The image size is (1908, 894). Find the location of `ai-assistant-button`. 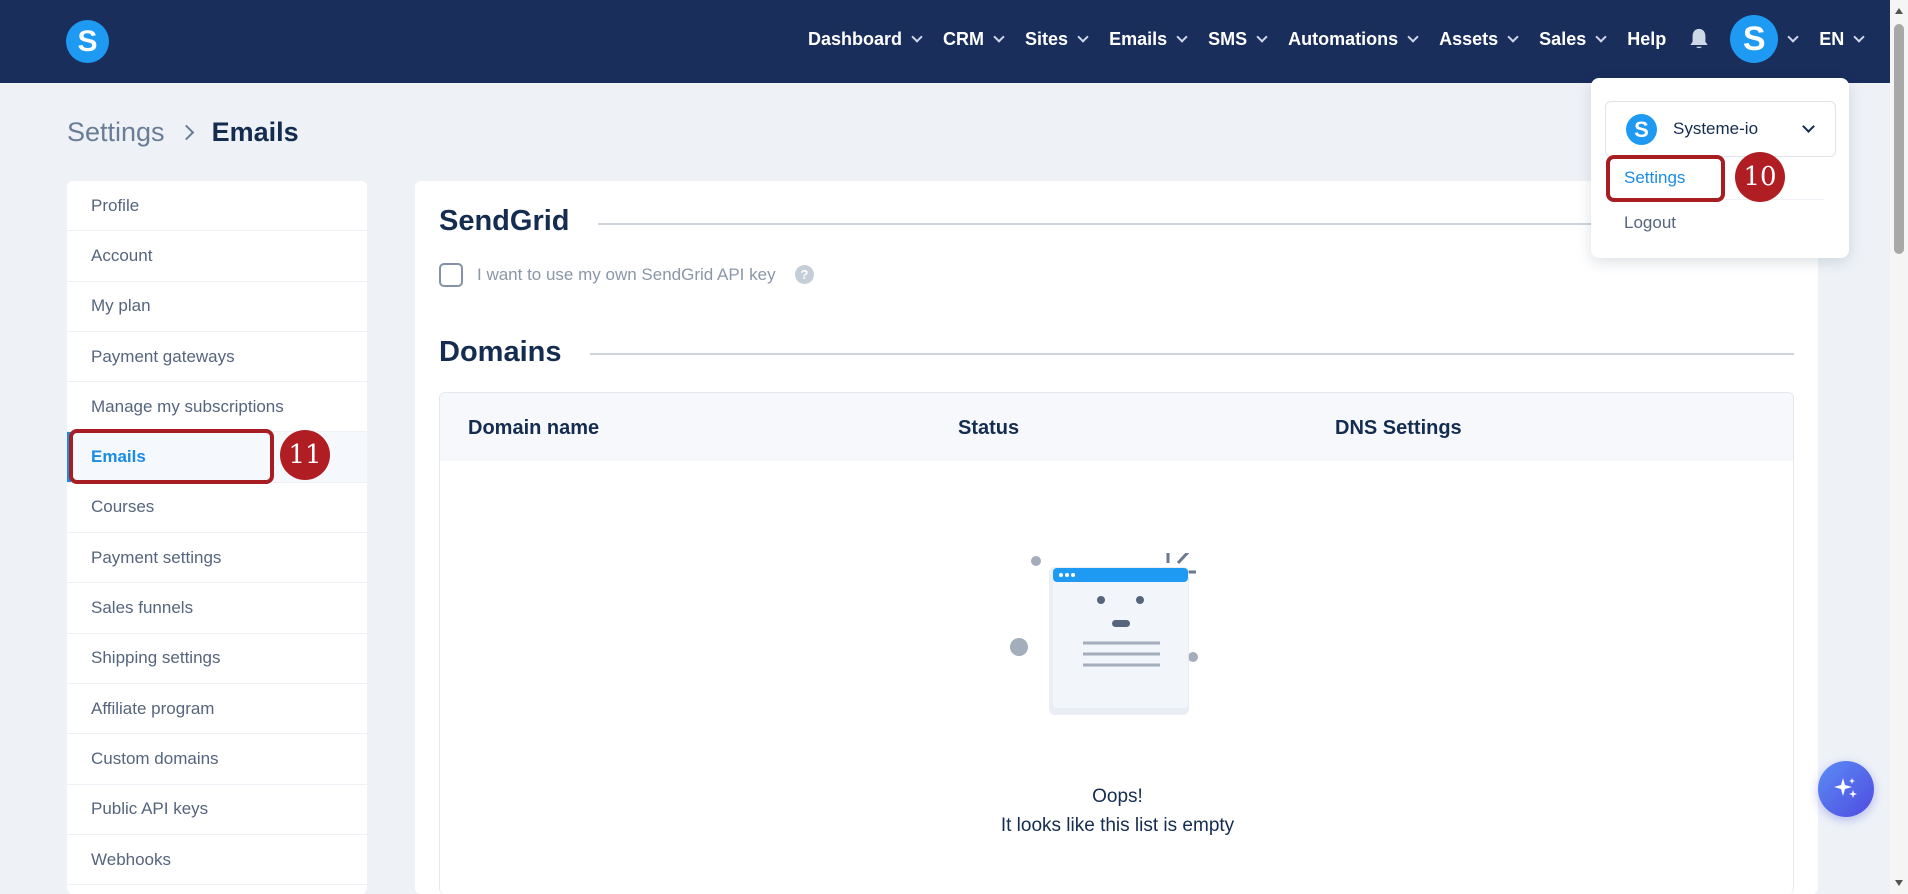

ai-assistant-button is located at coordinates (1846, 789).